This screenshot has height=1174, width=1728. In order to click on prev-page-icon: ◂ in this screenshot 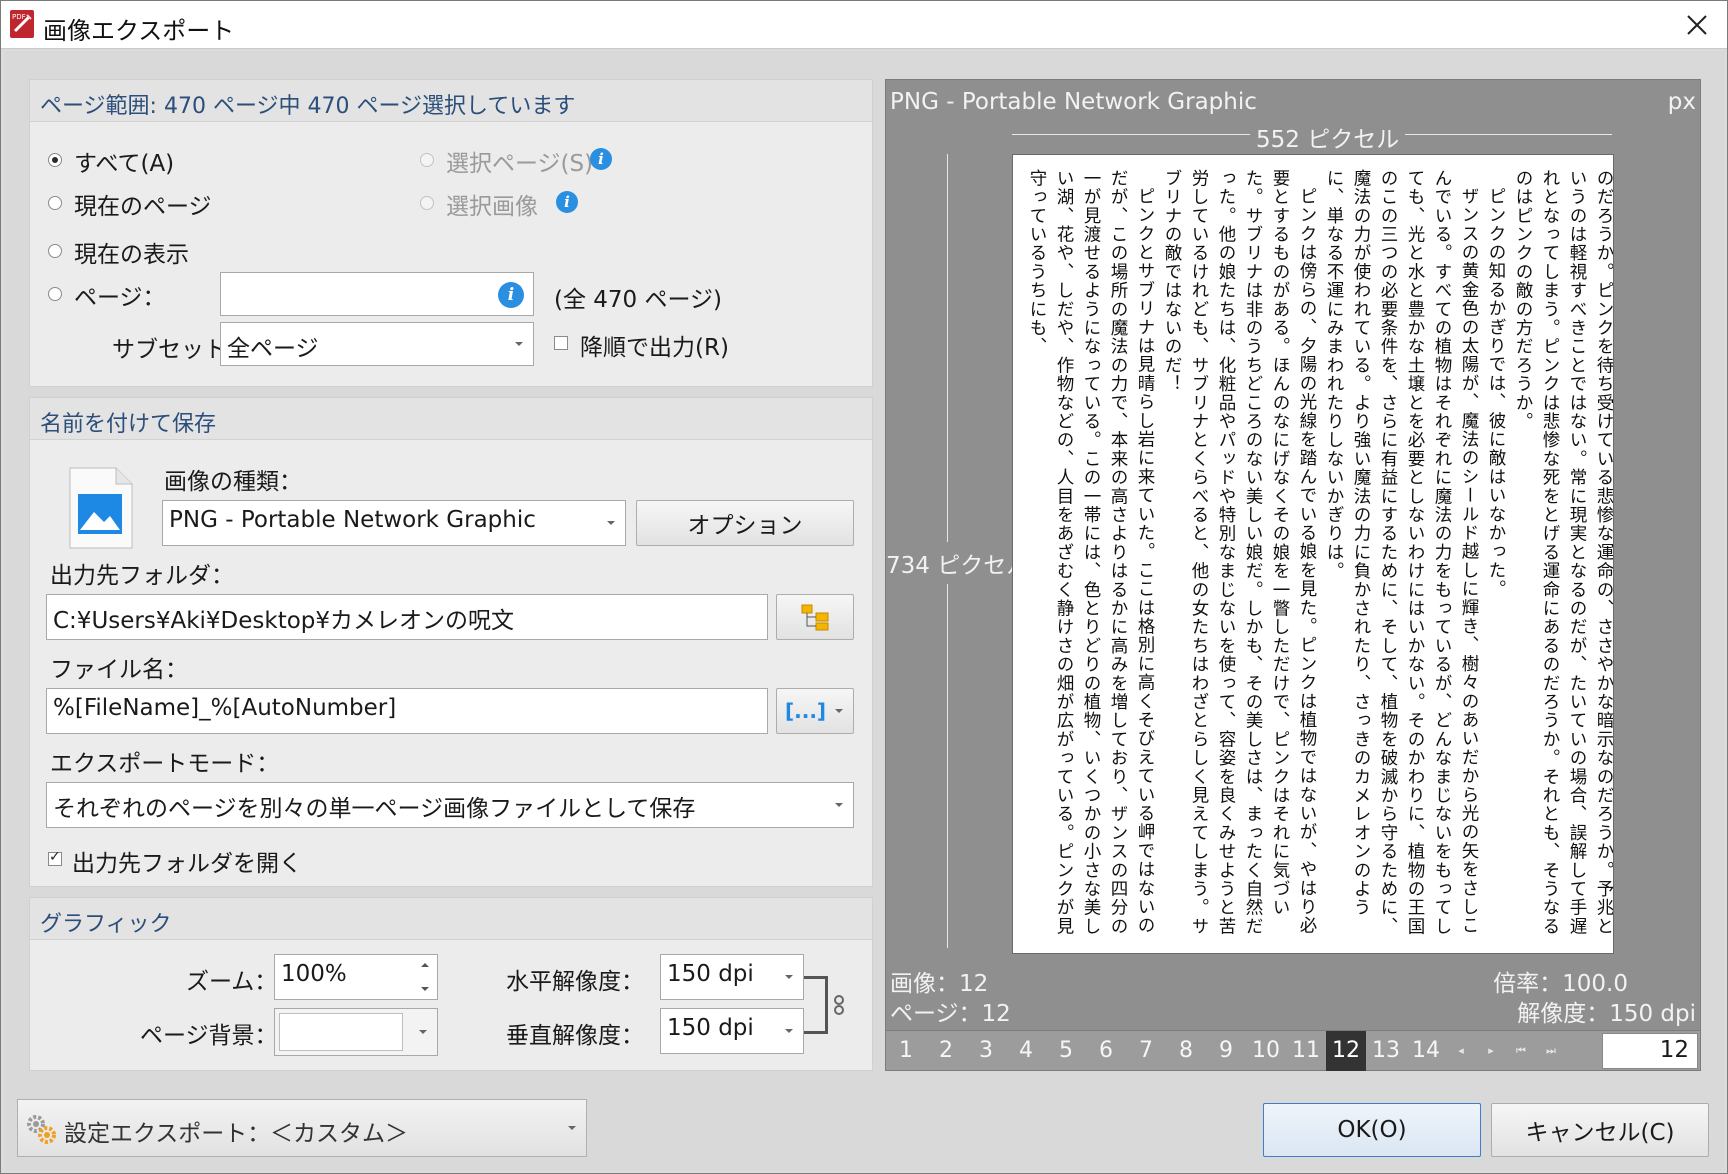, I will do `click(1461, 1051)`.